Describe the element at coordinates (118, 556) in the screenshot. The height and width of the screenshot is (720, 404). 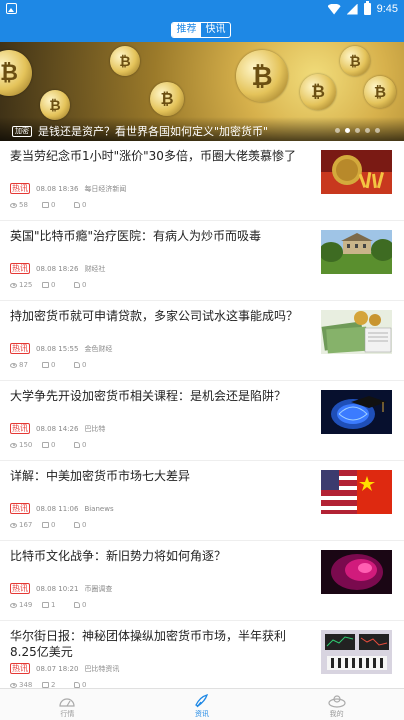
I see `news-title: 比特币文化战争：新旧势力将如何角逐？` at that location.